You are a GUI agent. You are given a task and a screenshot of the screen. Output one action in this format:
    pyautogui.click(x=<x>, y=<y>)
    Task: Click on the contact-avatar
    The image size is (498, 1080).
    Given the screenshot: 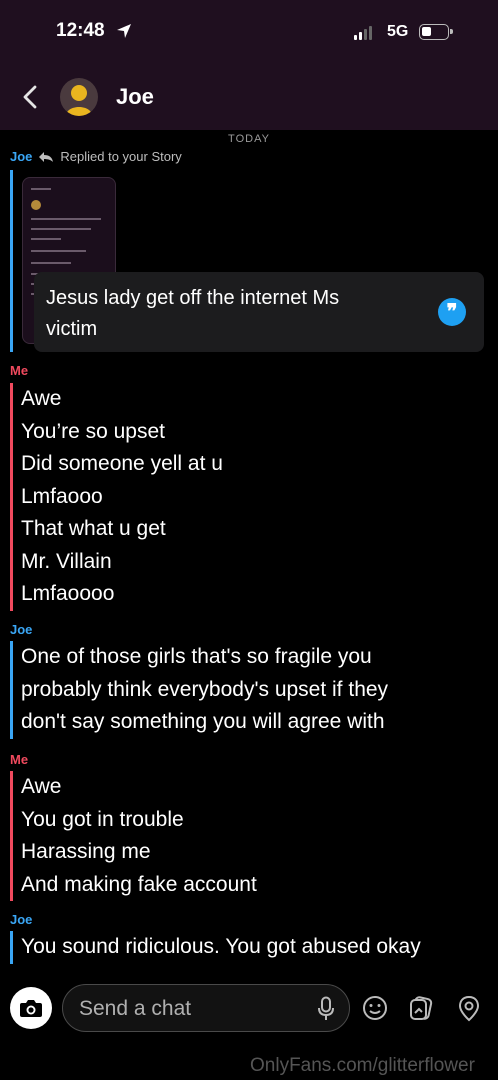 What is the action you would take?
    pyautogui.click(x=79, y=97)
    